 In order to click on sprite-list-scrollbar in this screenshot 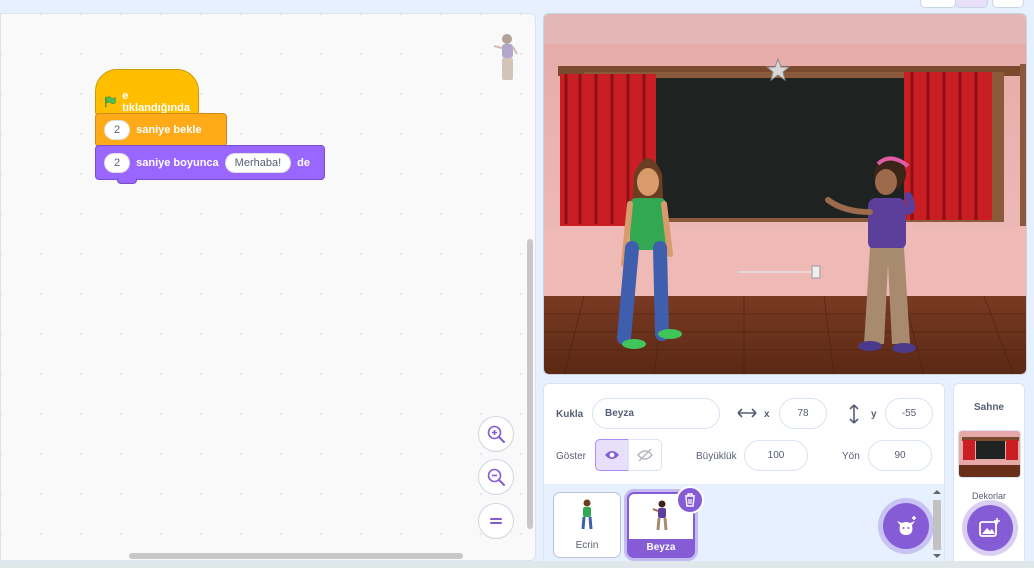, I will do `click(937, 524)`.